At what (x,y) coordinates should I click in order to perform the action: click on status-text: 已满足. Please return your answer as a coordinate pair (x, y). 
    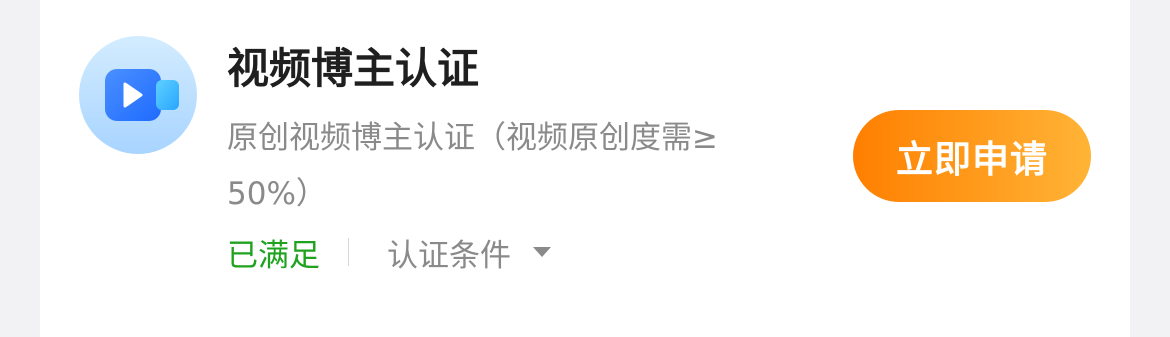
    Looking at the image, I should click on (273, 255).